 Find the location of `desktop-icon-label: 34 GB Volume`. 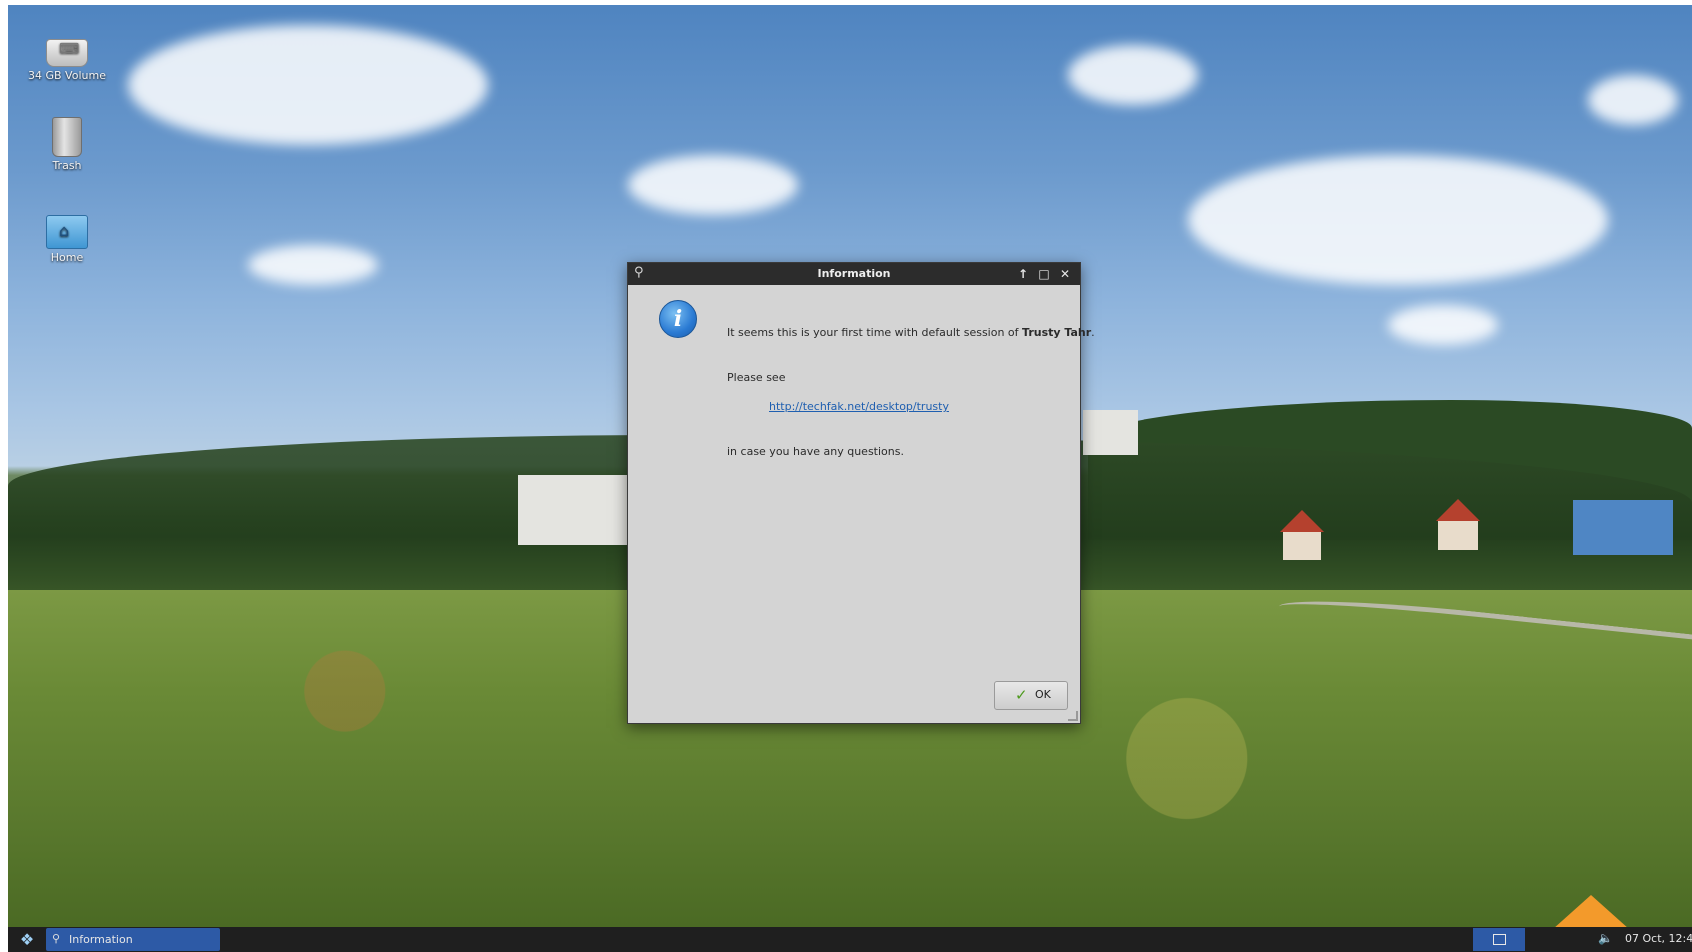

desktop-icon-label: 34 GB Volume is located at coordinates (67, 75).